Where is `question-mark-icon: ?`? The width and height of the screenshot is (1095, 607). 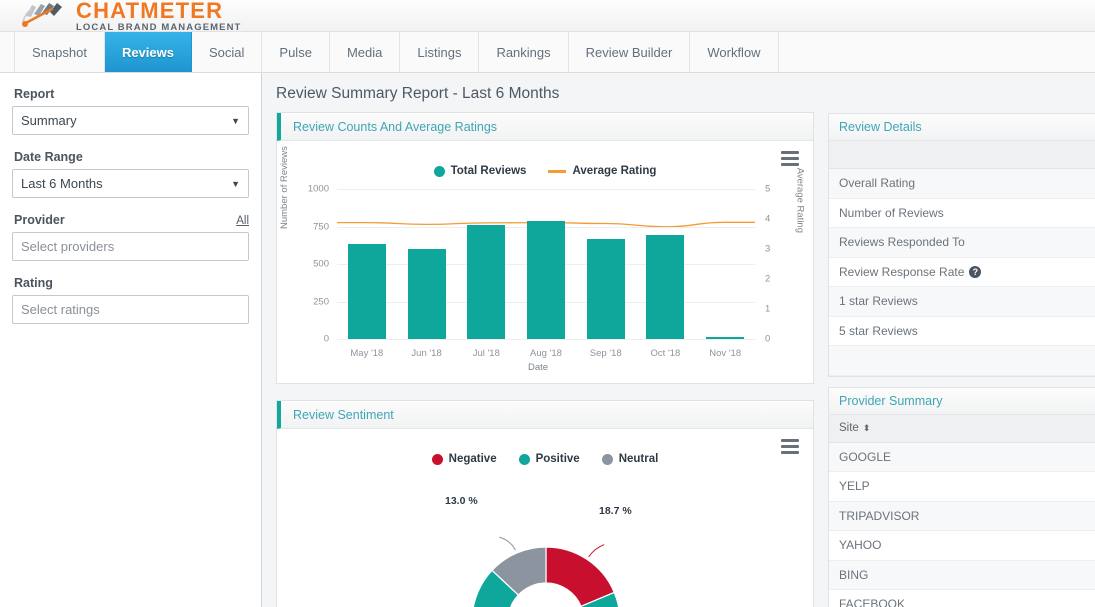 question-mark-icon: ? is located at coordinates (975, 271).